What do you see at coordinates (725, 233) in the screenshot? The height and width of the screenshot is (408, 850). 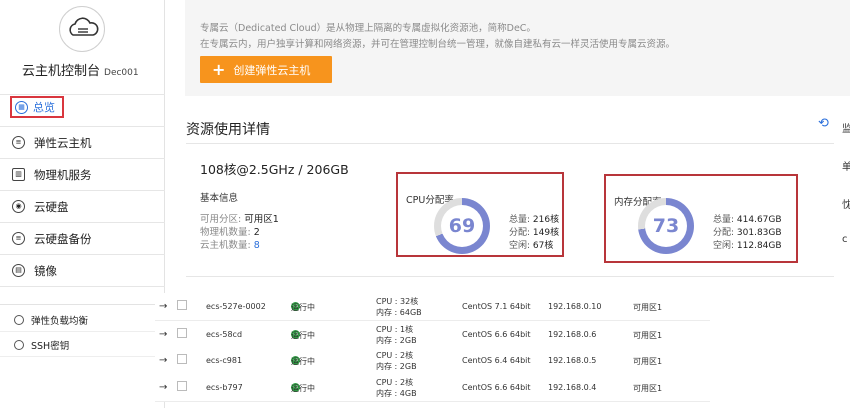 I see `alloc-label: 分配:` at bounding box center [725, 233].